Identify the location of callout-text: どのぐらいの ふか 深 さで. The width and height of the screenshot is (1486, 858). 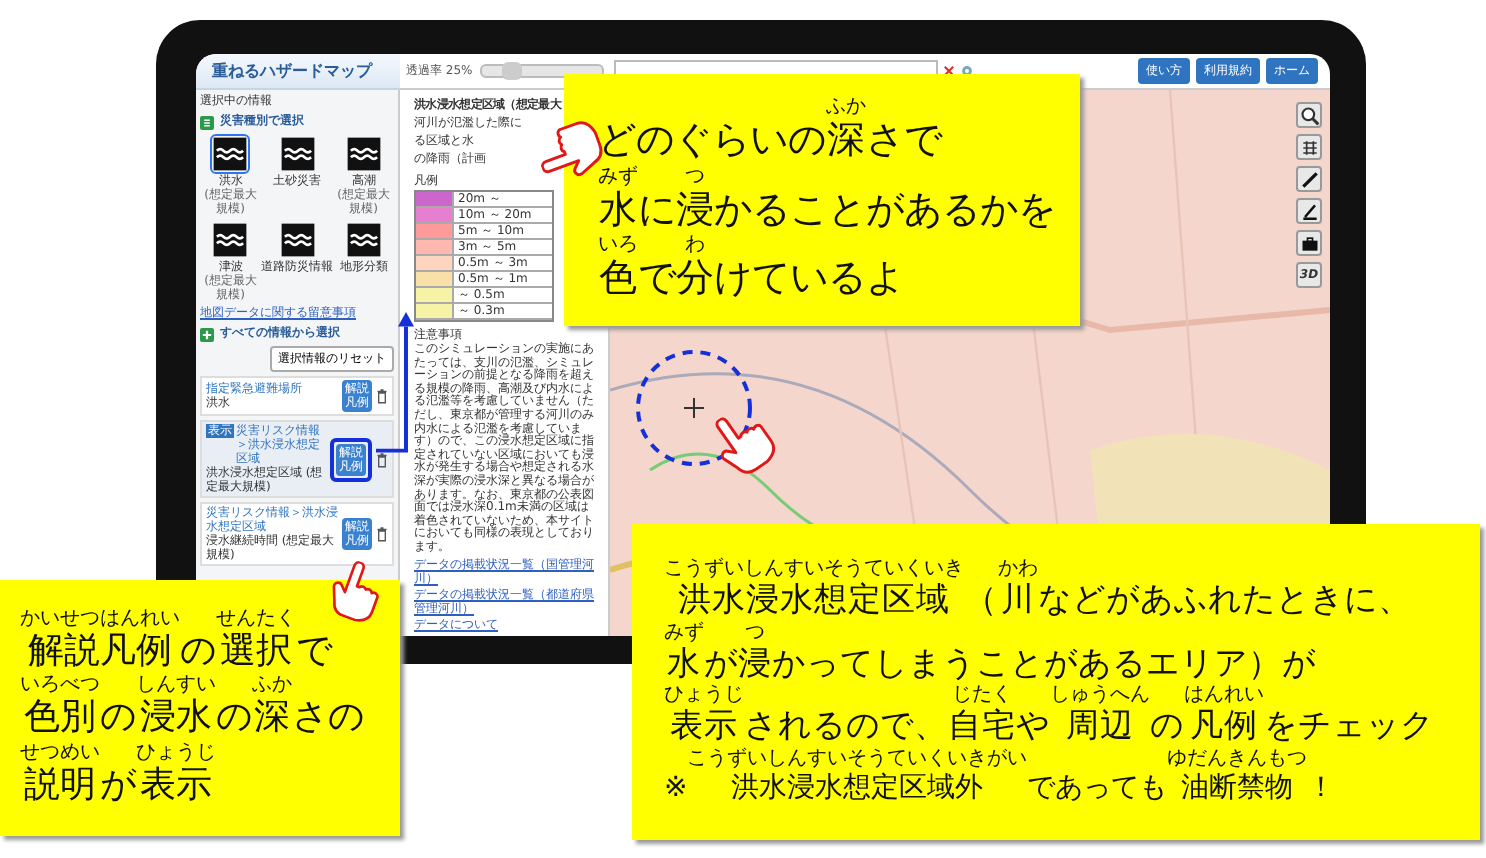
(771, 130).